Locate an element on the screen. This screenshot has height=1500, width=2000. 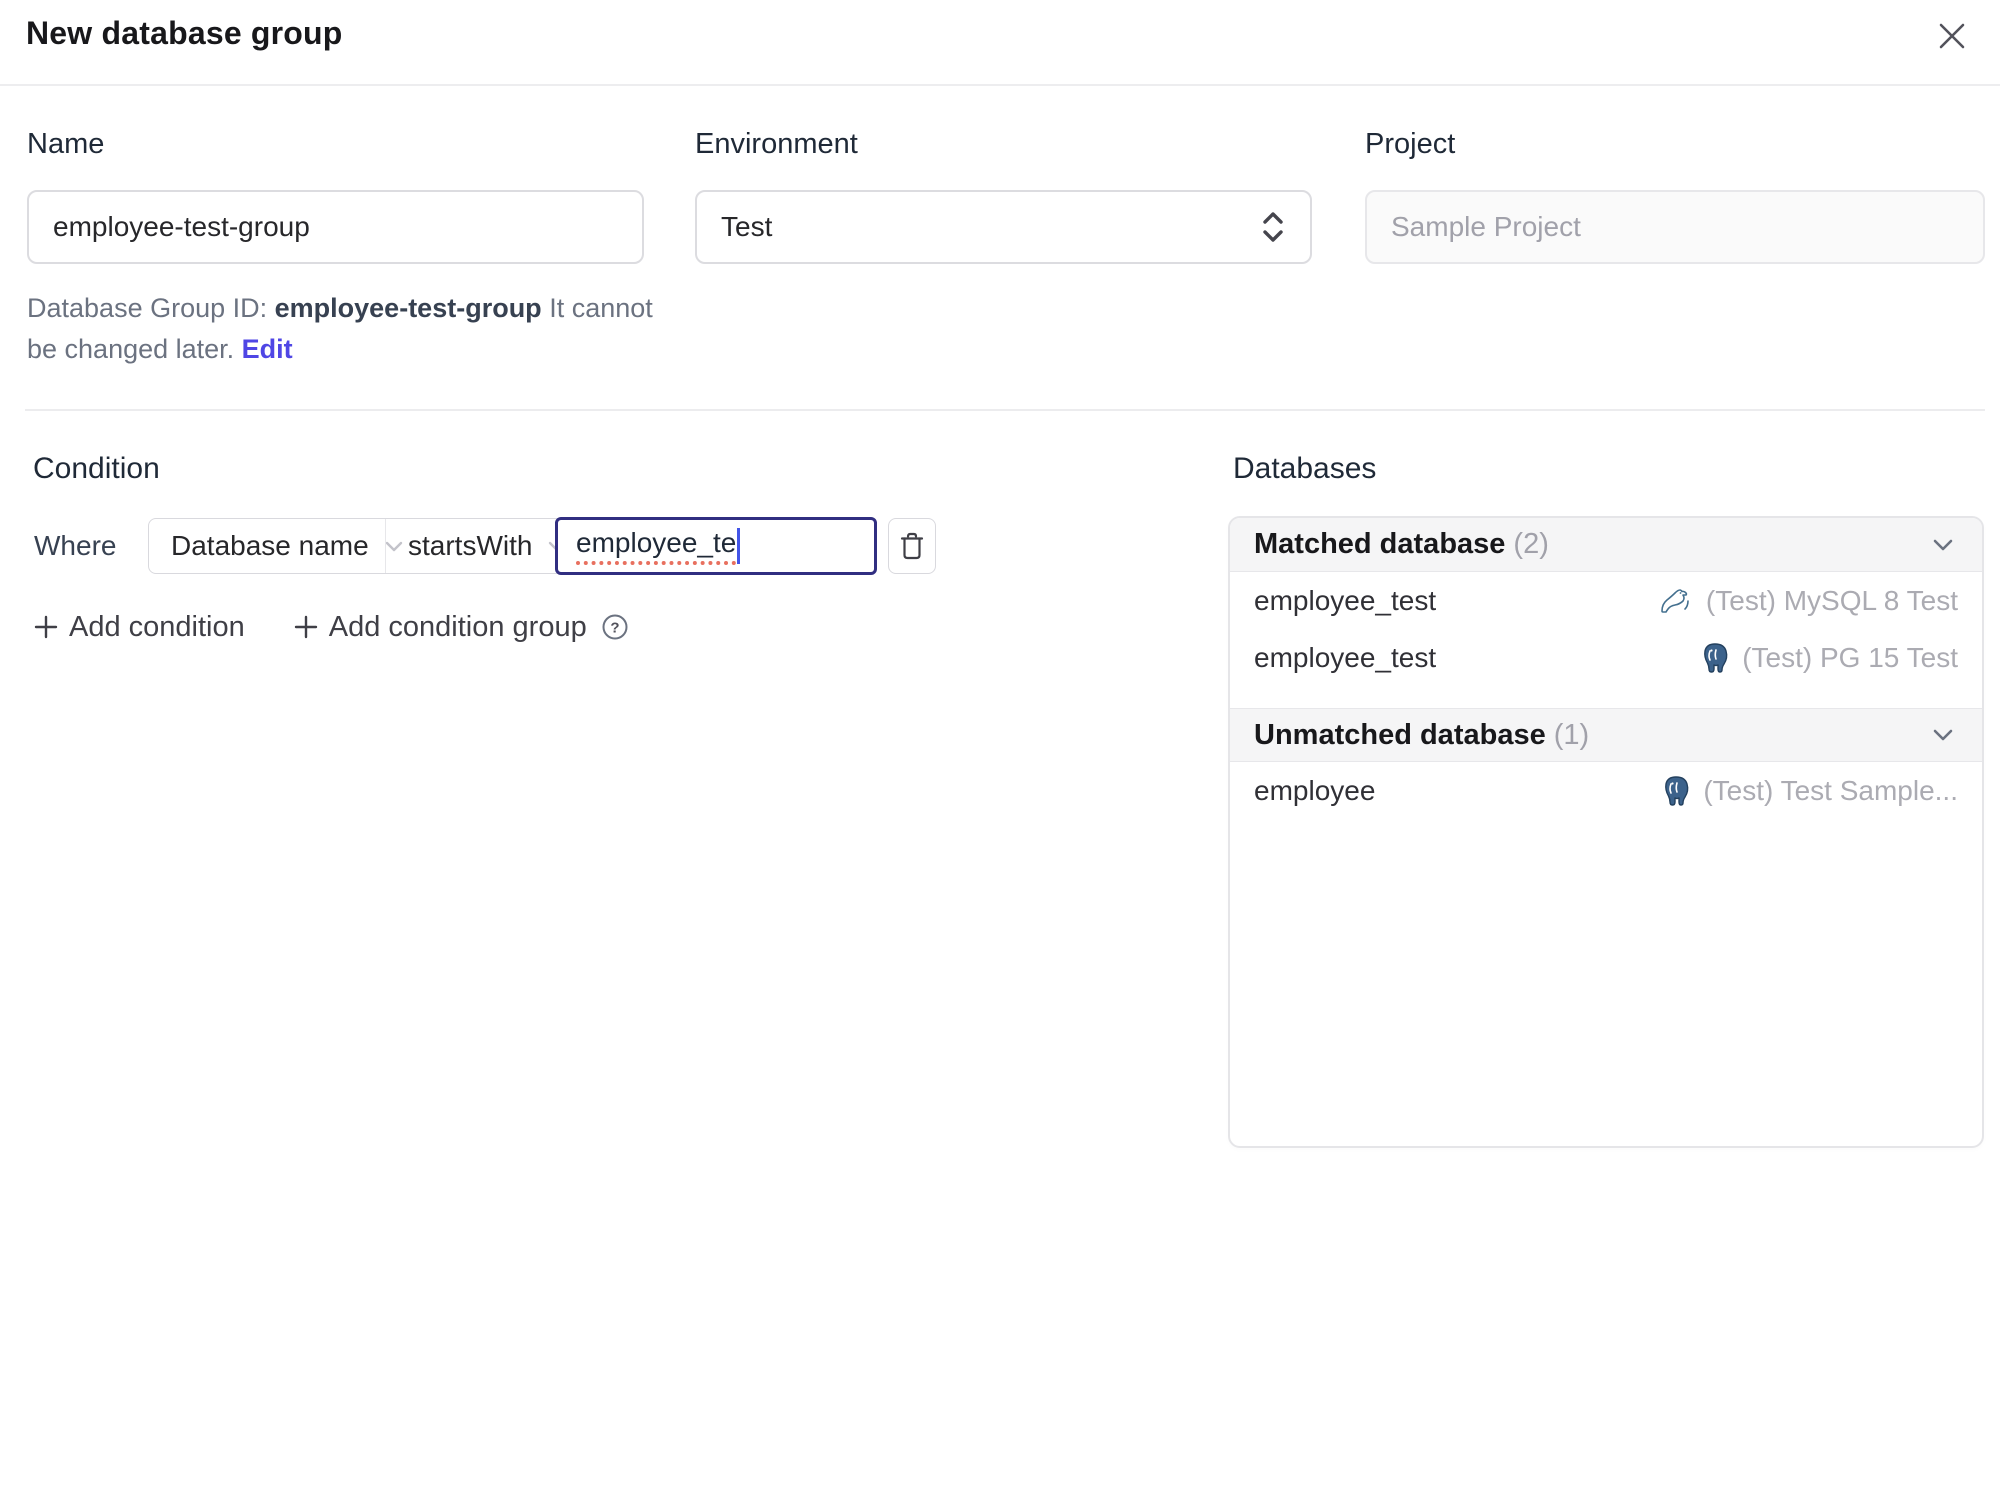
name-input: employee-test-group is located at coordinates (335, 227).